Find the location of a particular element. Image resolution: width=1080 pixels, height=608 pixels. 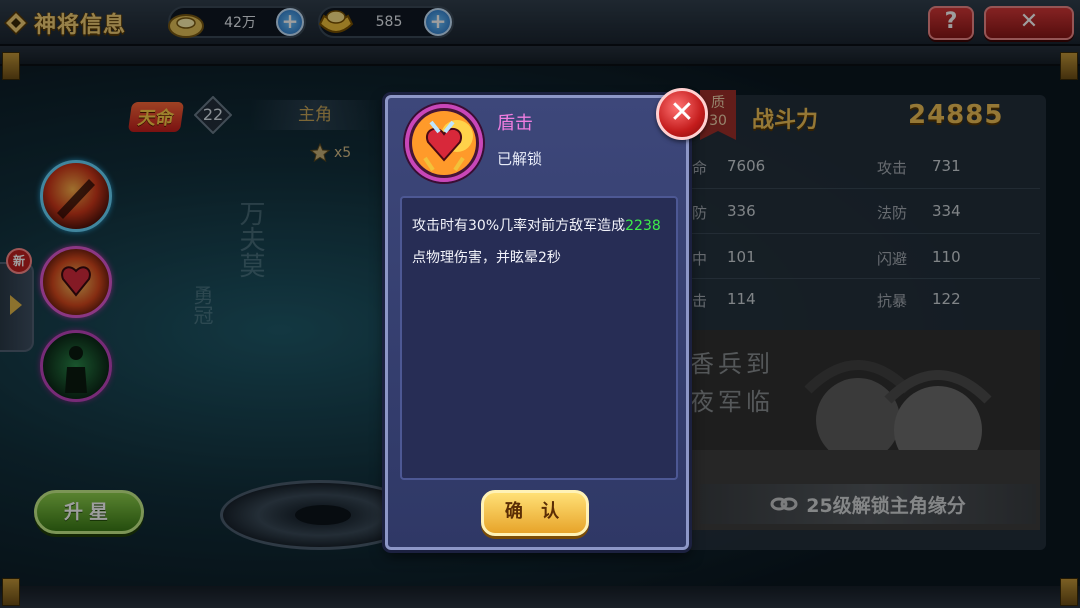

shield-bash-icon is located at coordinates (444, 143).